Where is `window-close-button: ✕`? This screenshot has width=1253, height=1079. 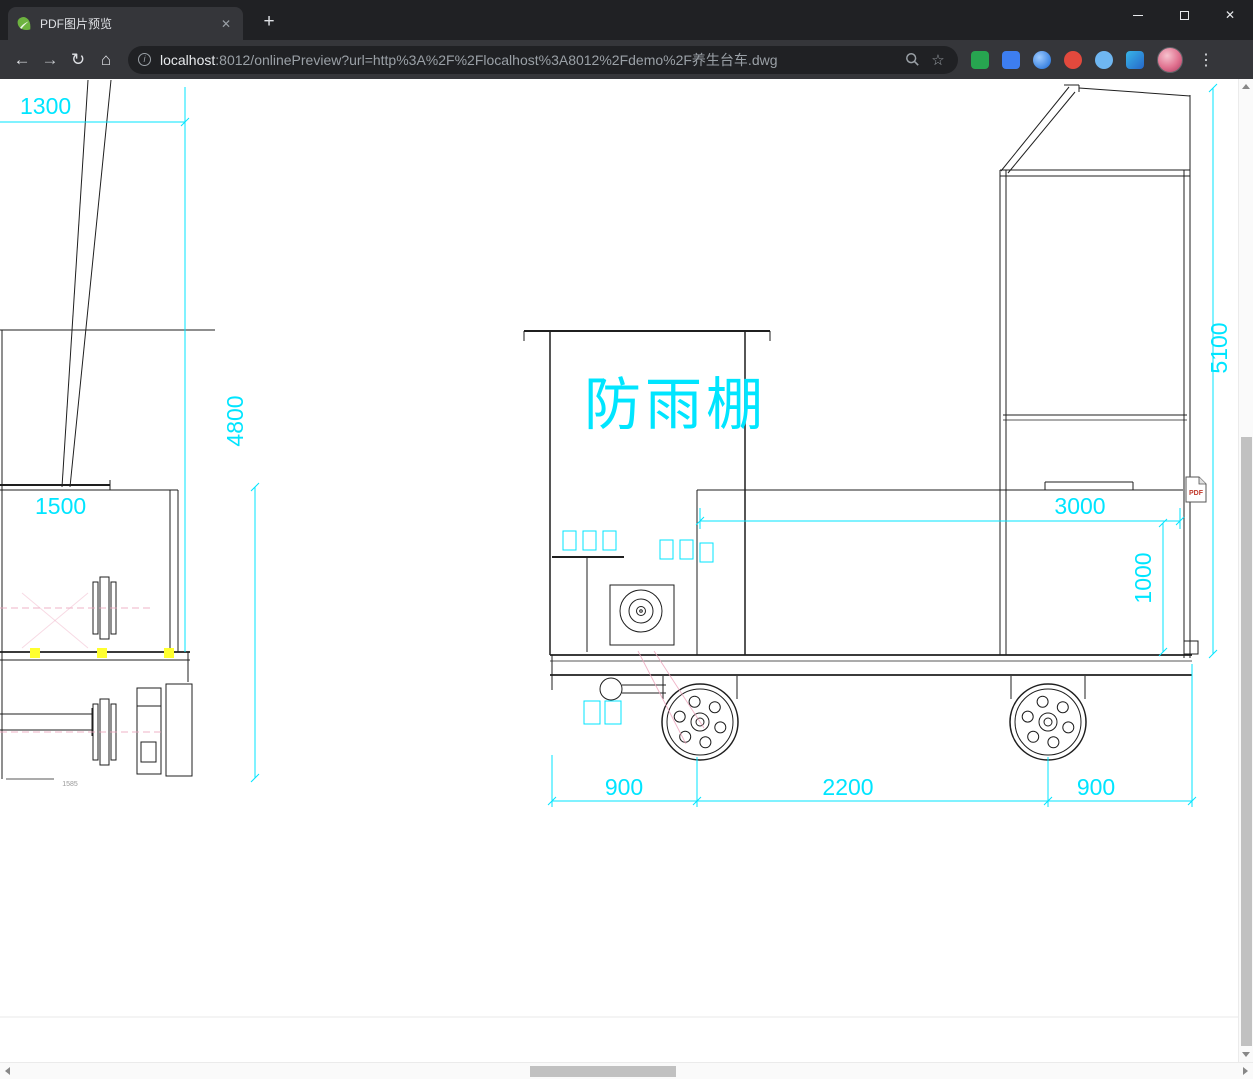 window-close-button: ✕ is located at coordinates (1230, 15).